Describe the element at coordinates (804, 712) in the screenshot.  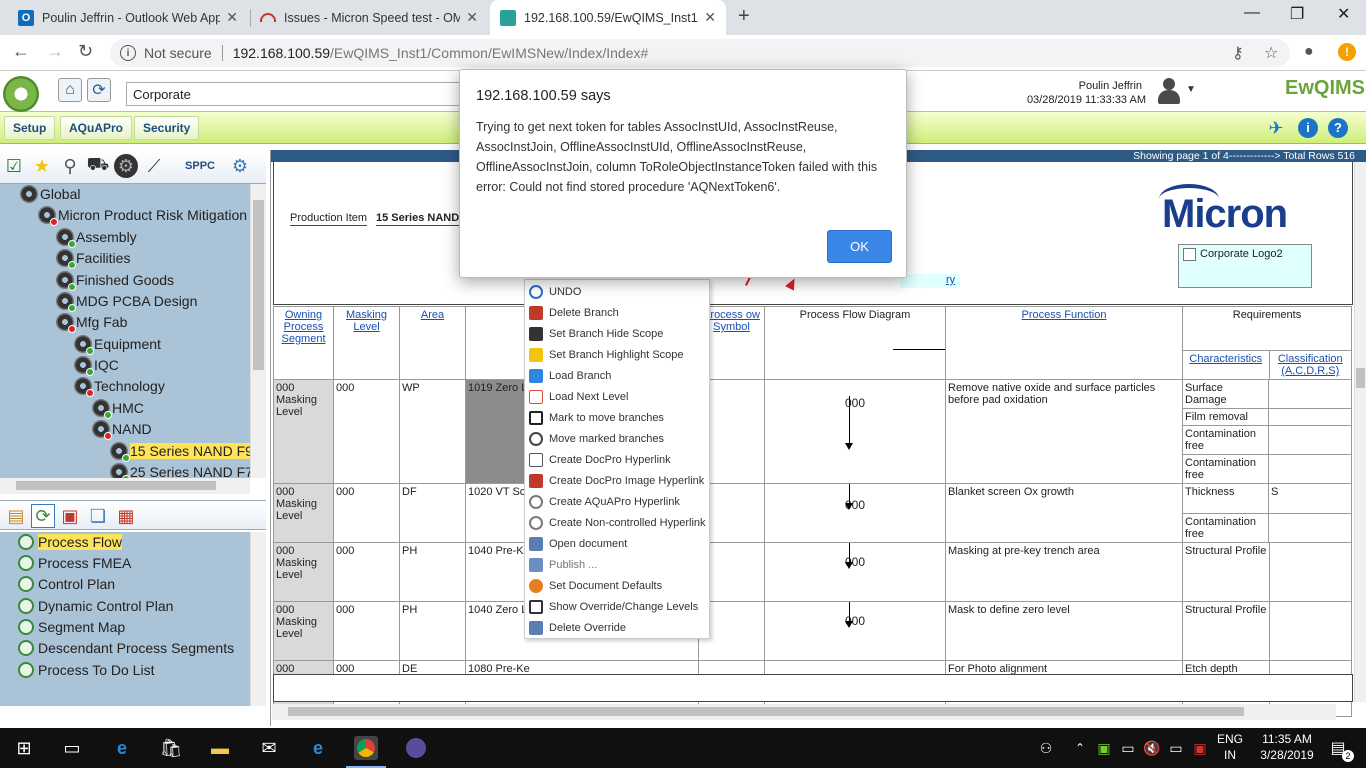
I see `main-horizontal-scrollbar` at that location.